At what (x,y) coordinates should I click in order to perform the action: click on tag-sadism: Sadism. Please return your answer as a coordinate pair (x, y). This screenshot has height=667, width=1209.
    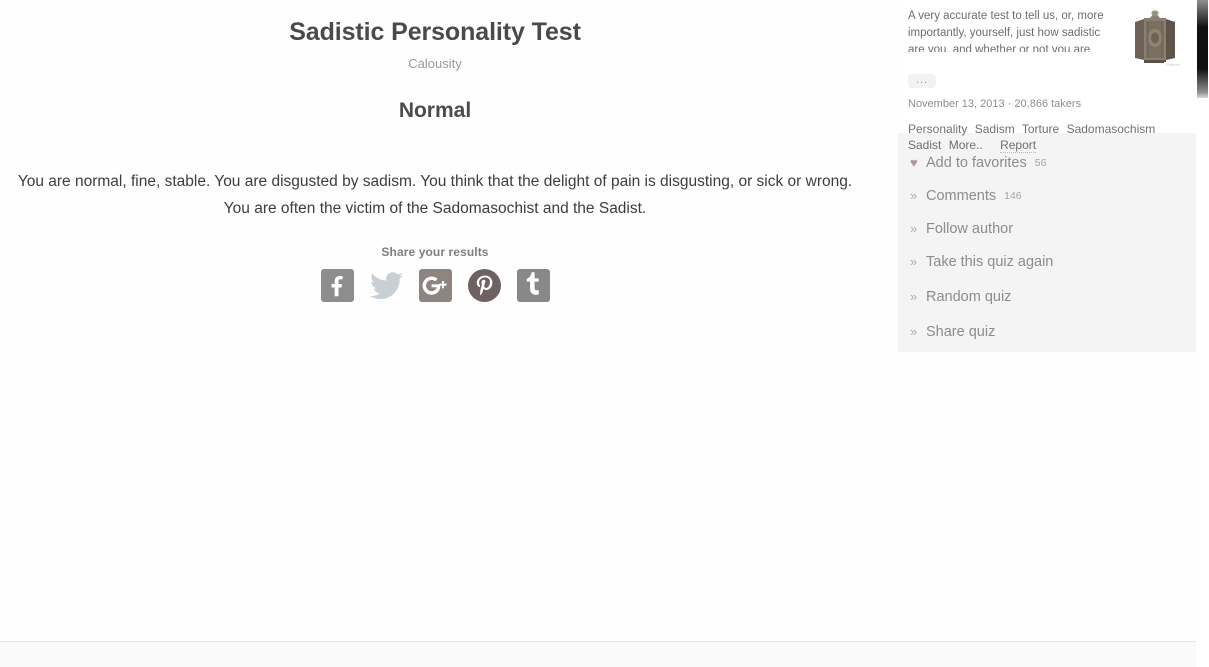
    Looking at the image, I should click on (995, 129).